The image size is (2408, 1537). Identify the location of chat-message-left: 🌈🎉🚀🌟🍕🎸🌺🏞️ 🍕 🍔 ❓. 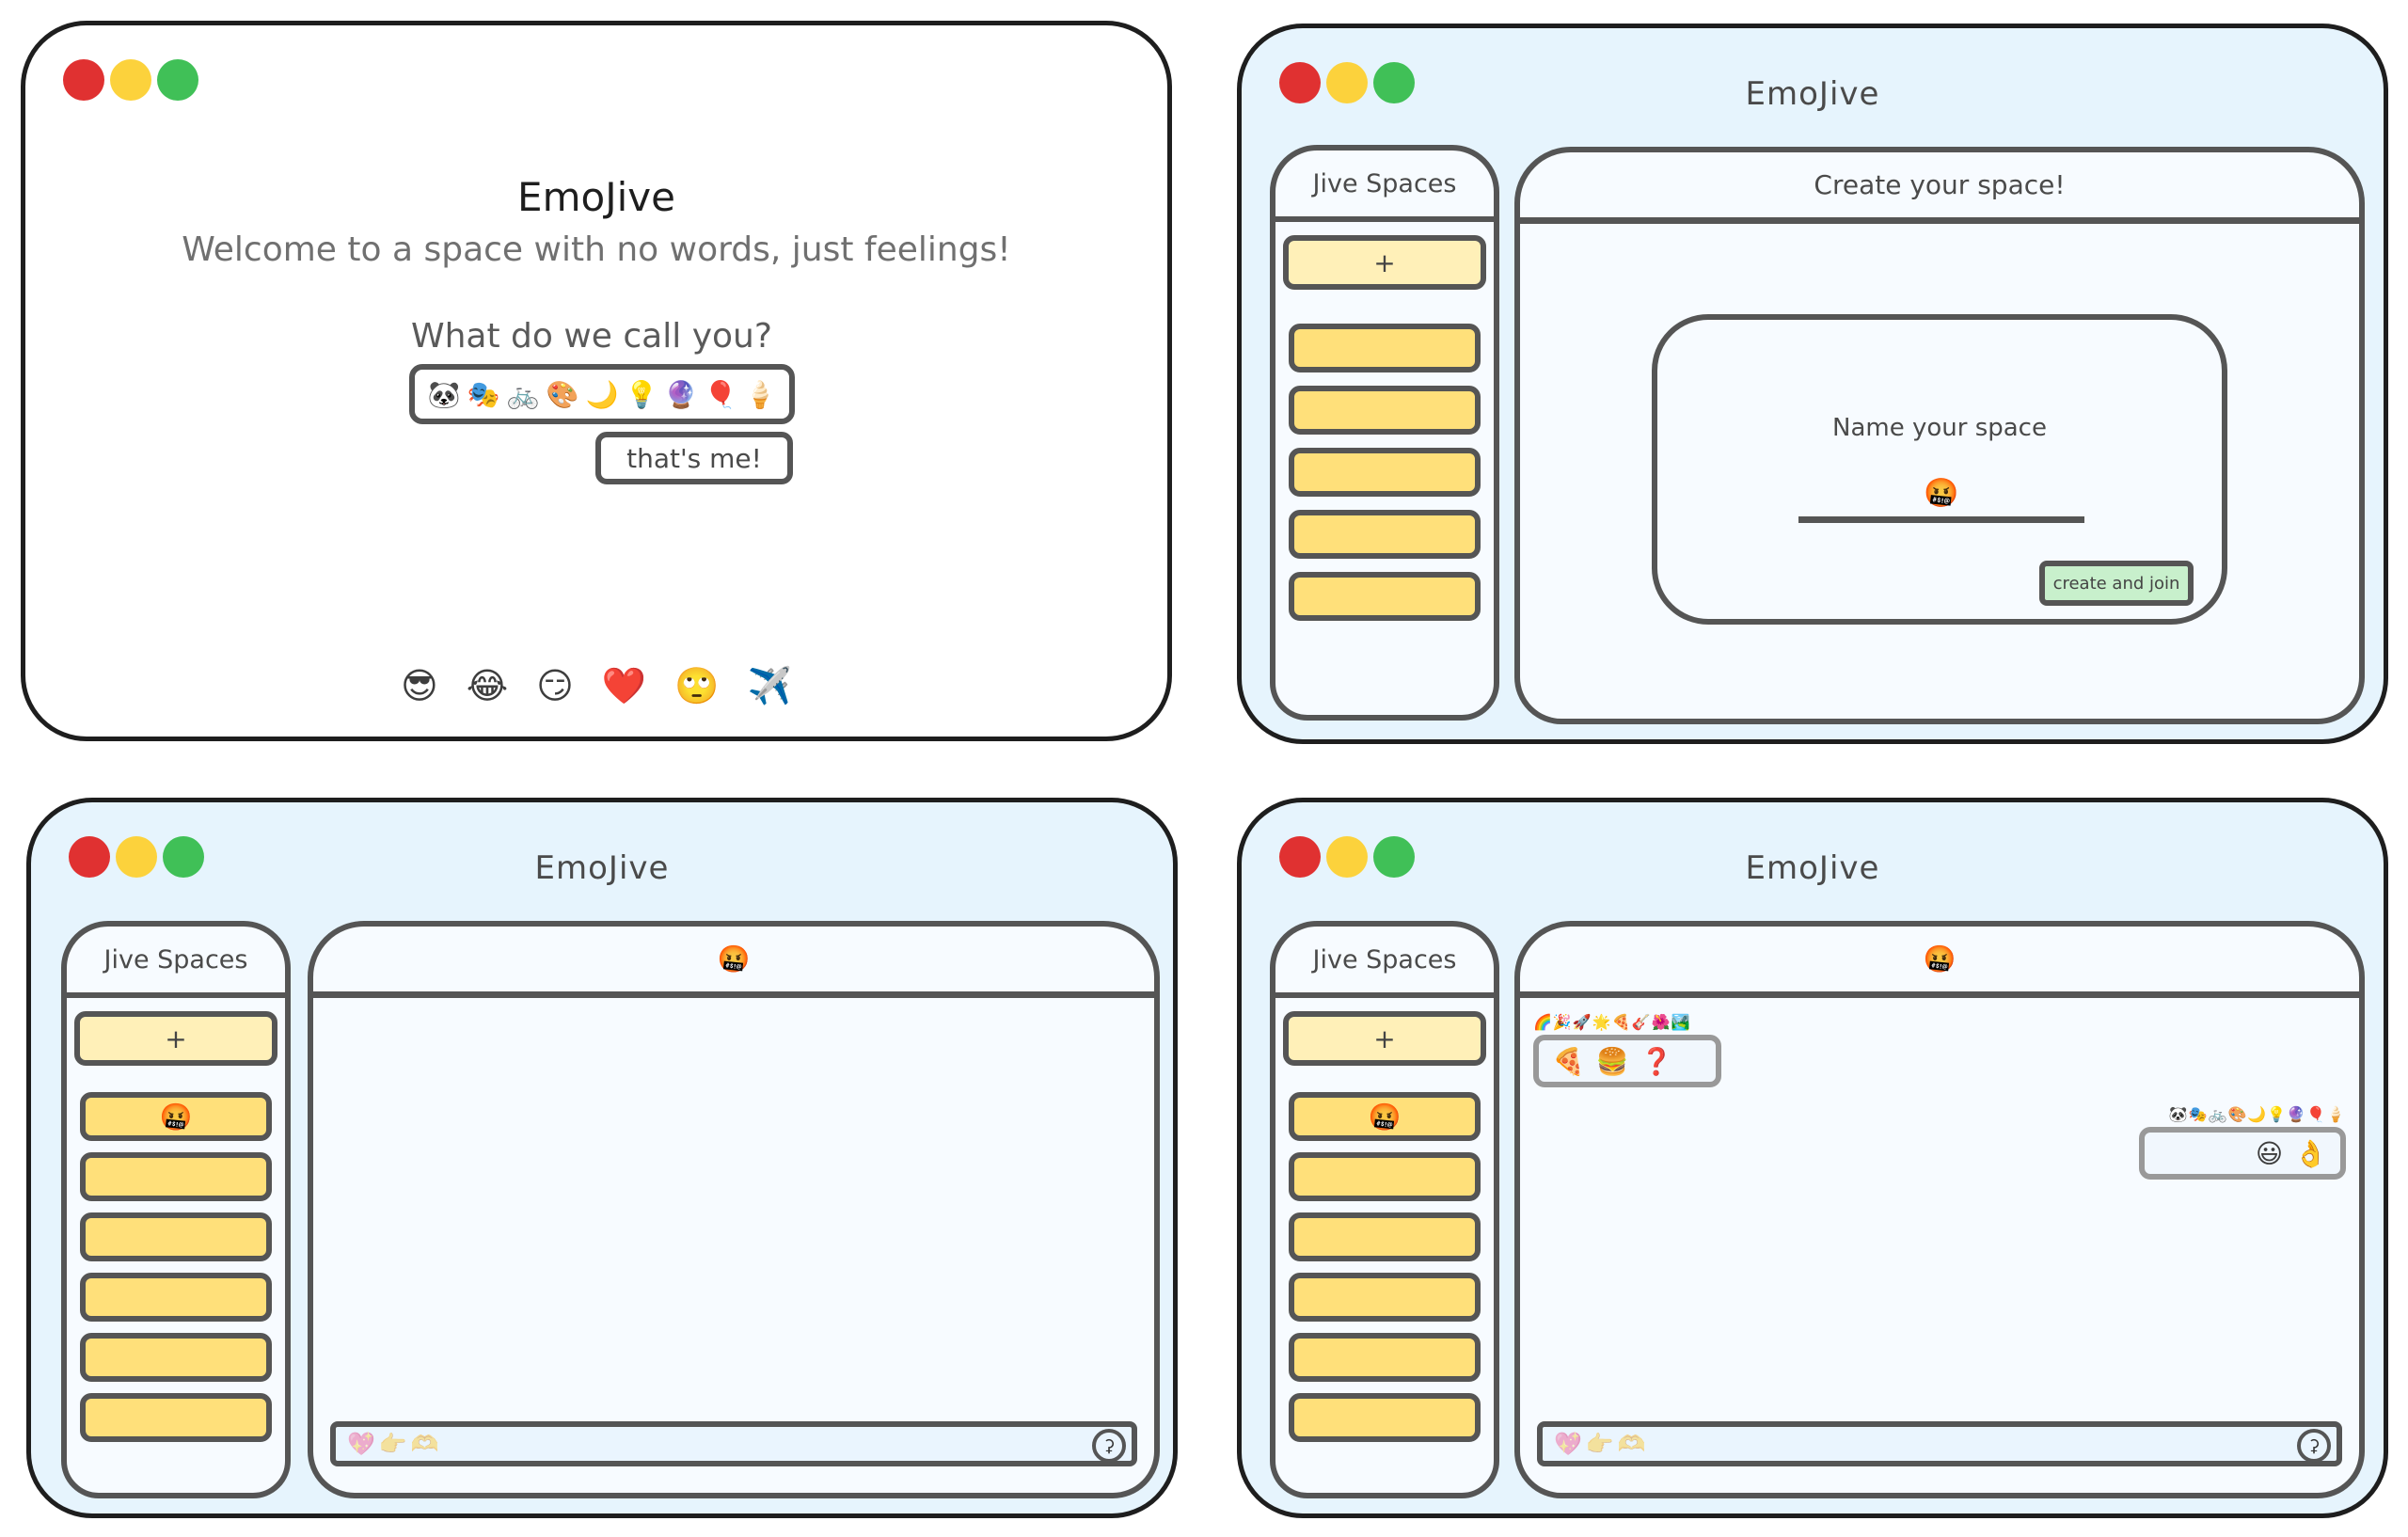
(1627, 1050).